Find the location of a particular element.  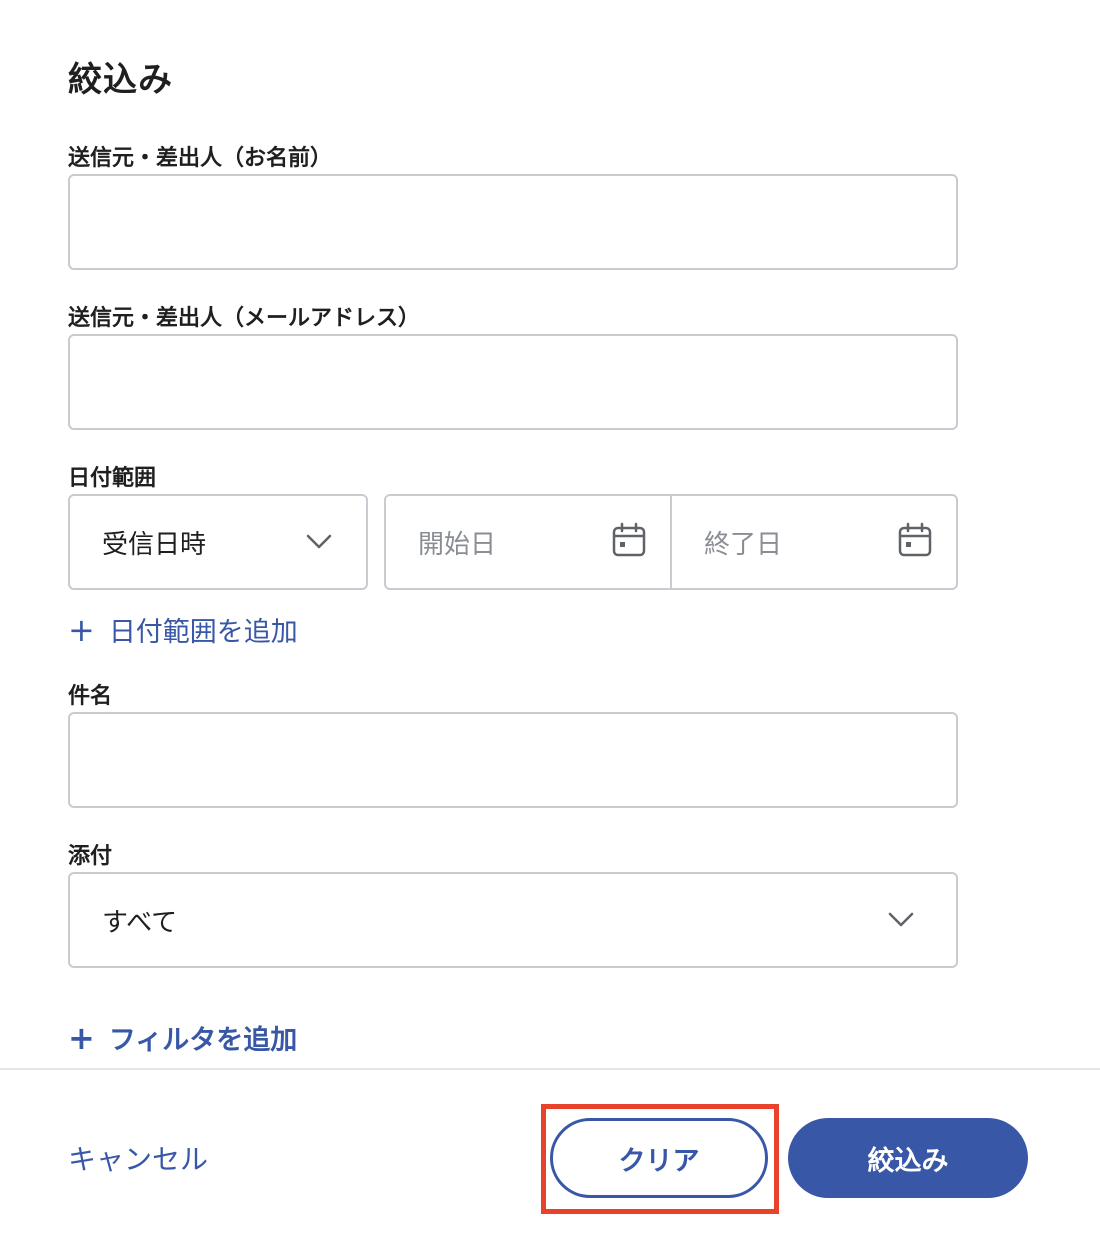

add-date-range-label: 日付範囲を追加 is located at coordinates (203, 632).